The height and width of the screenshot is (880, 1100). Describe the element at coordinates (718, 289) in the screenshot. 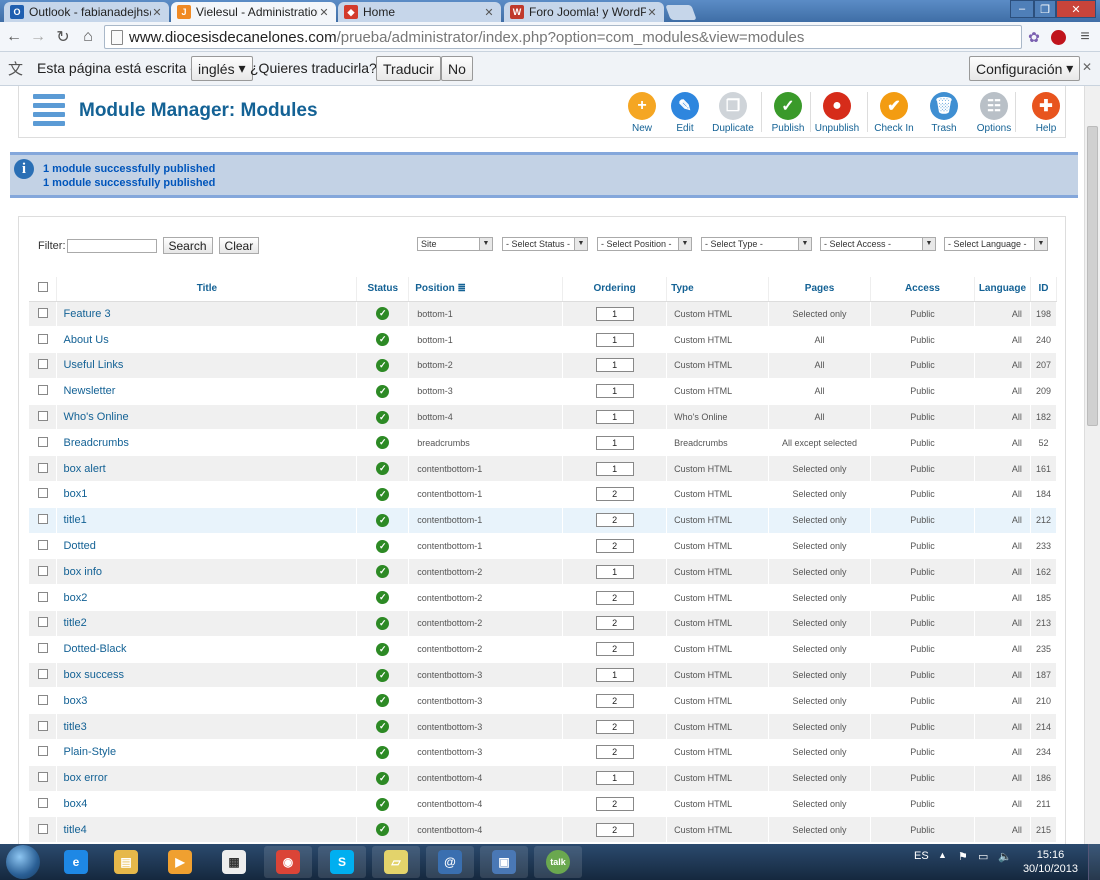

I see `type-column-header: Type` at that location.